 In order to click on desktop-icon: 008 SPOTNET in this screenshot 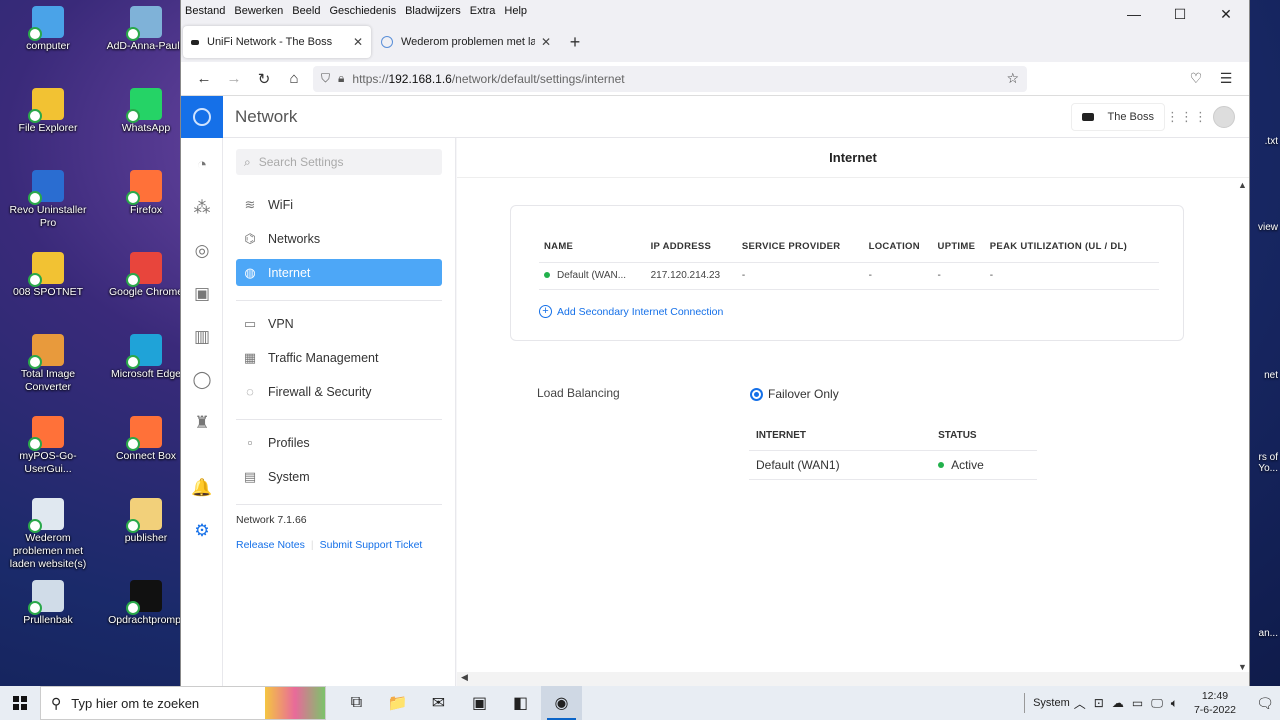, I will do `click(48, 275)`.